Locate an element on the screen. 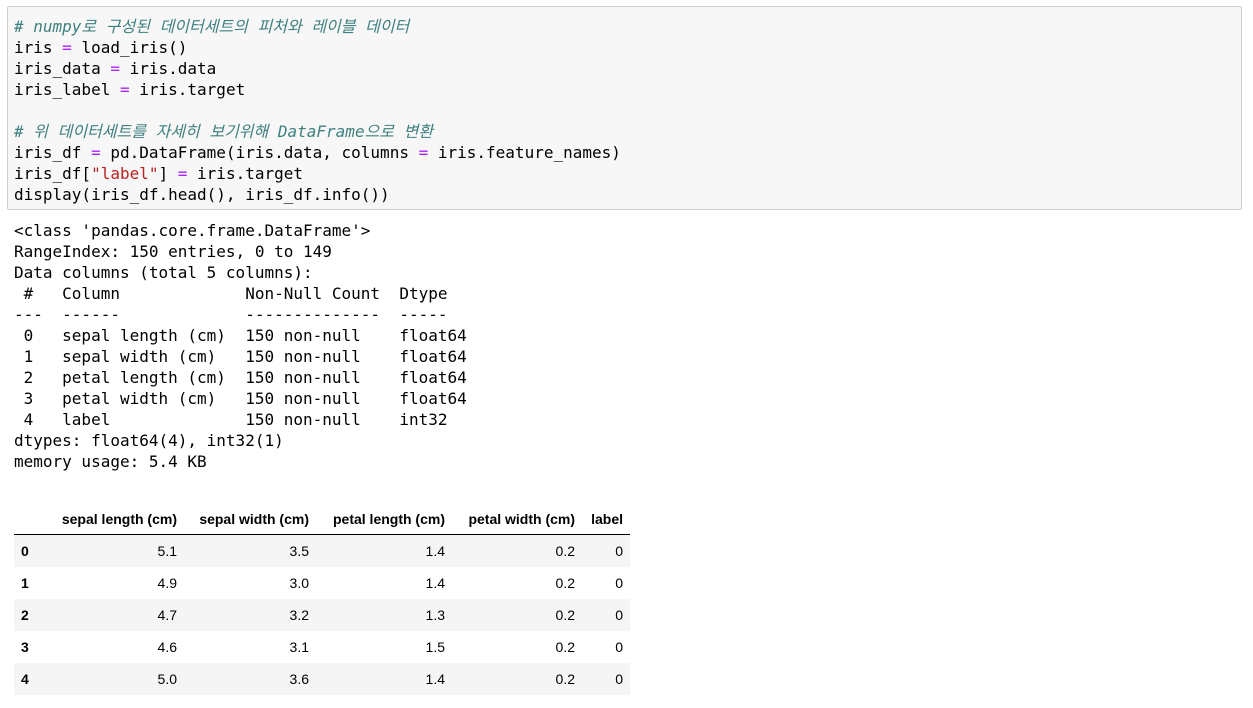 This screenshot has width=1253, height=708. code-string: "label" is located at coordinates (125, 173).